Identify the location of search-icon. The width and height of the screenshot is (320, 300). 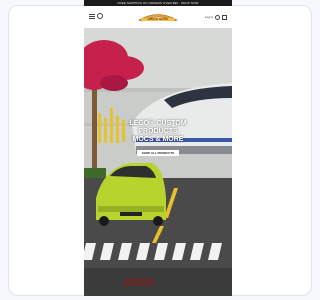
(100, 16).